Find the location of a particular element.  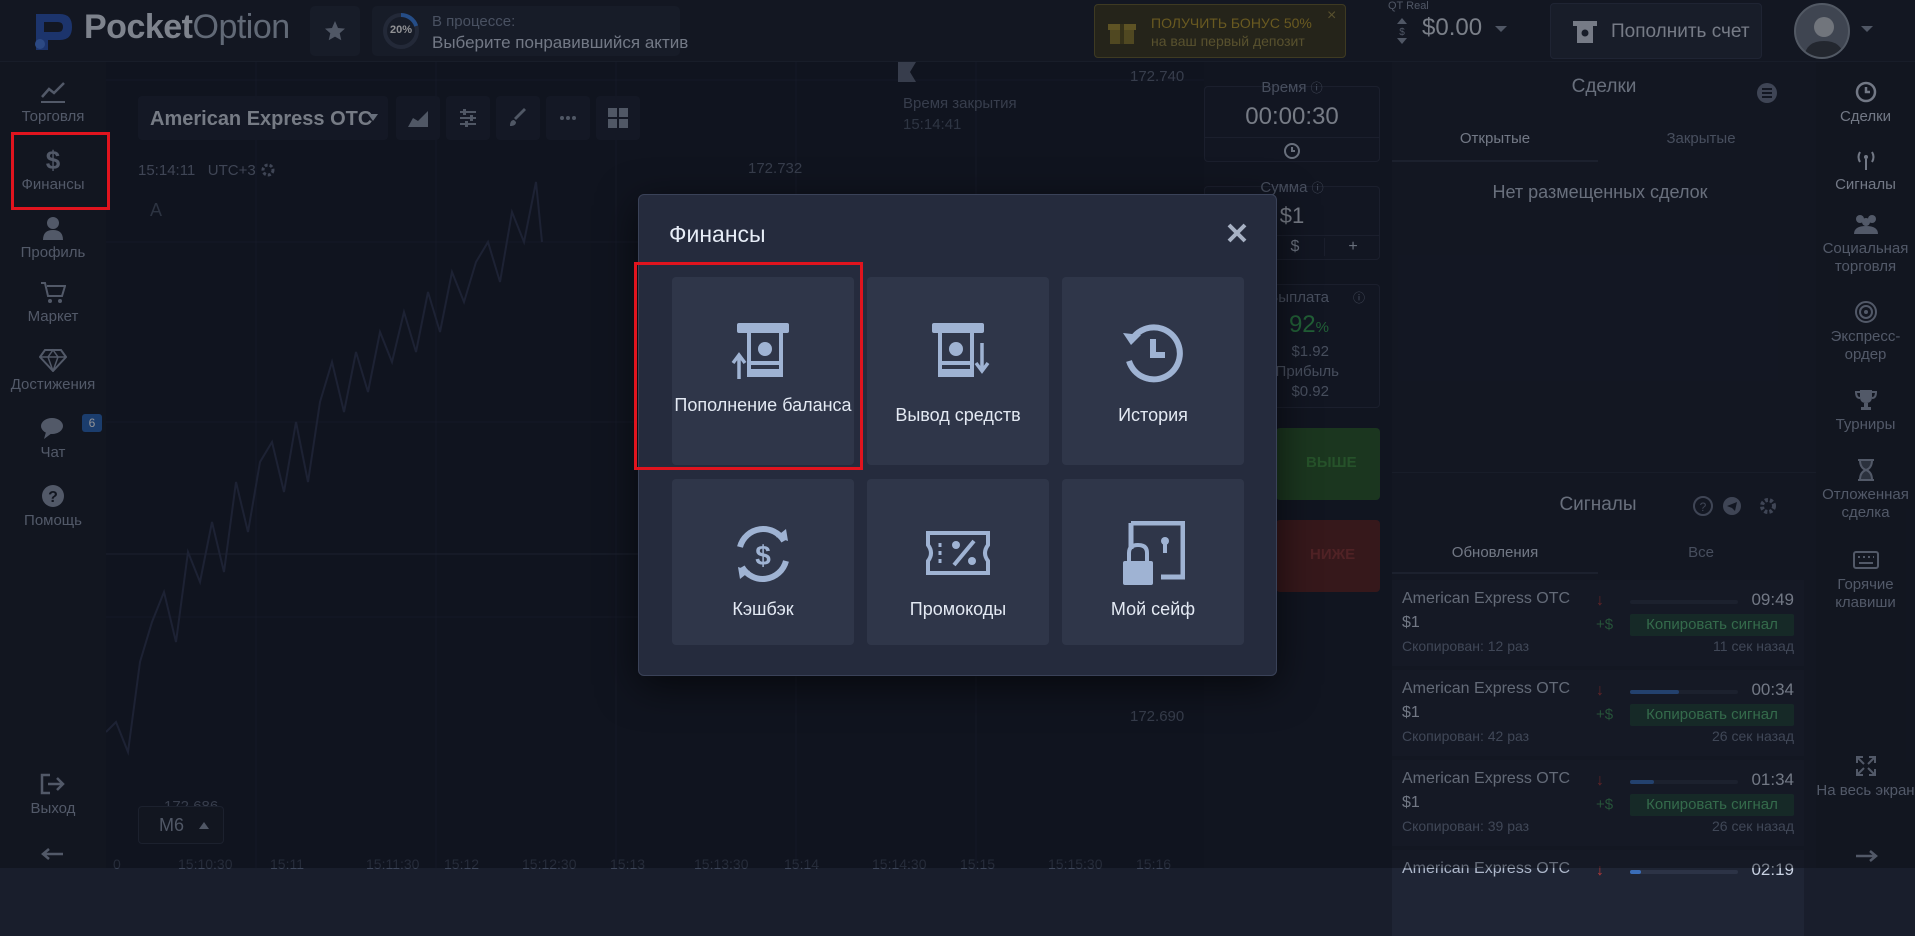

tile-my-safe: Мой сейф is located at coordinates (1153, 562).